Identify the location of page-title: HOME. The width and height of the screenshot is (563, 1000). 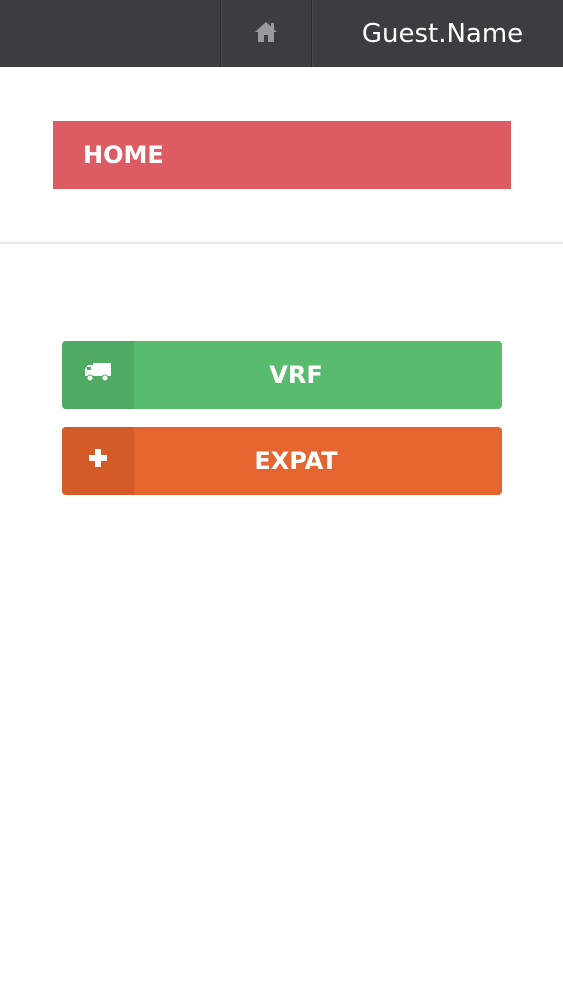
(282, 155).